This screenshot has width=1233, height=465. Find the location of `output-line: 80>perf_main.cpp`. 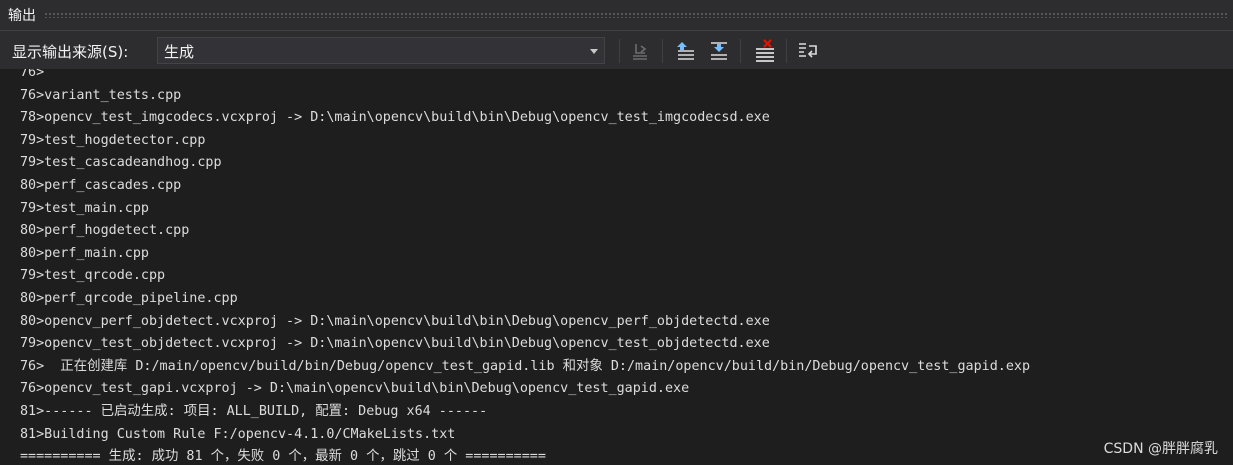

output-line: 80>perf_main.cpp is located at coordinates (84, 253).